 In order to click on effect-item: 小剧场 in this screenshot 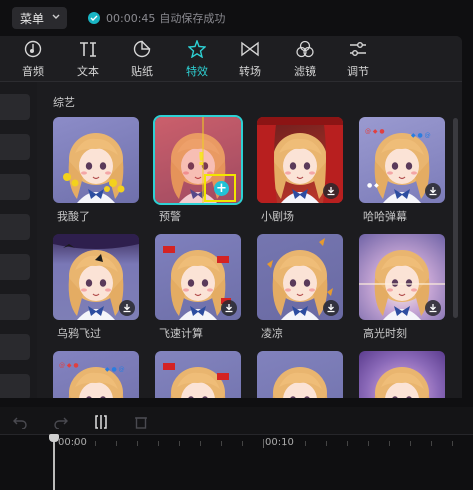, I will do `click(300, 172)`.